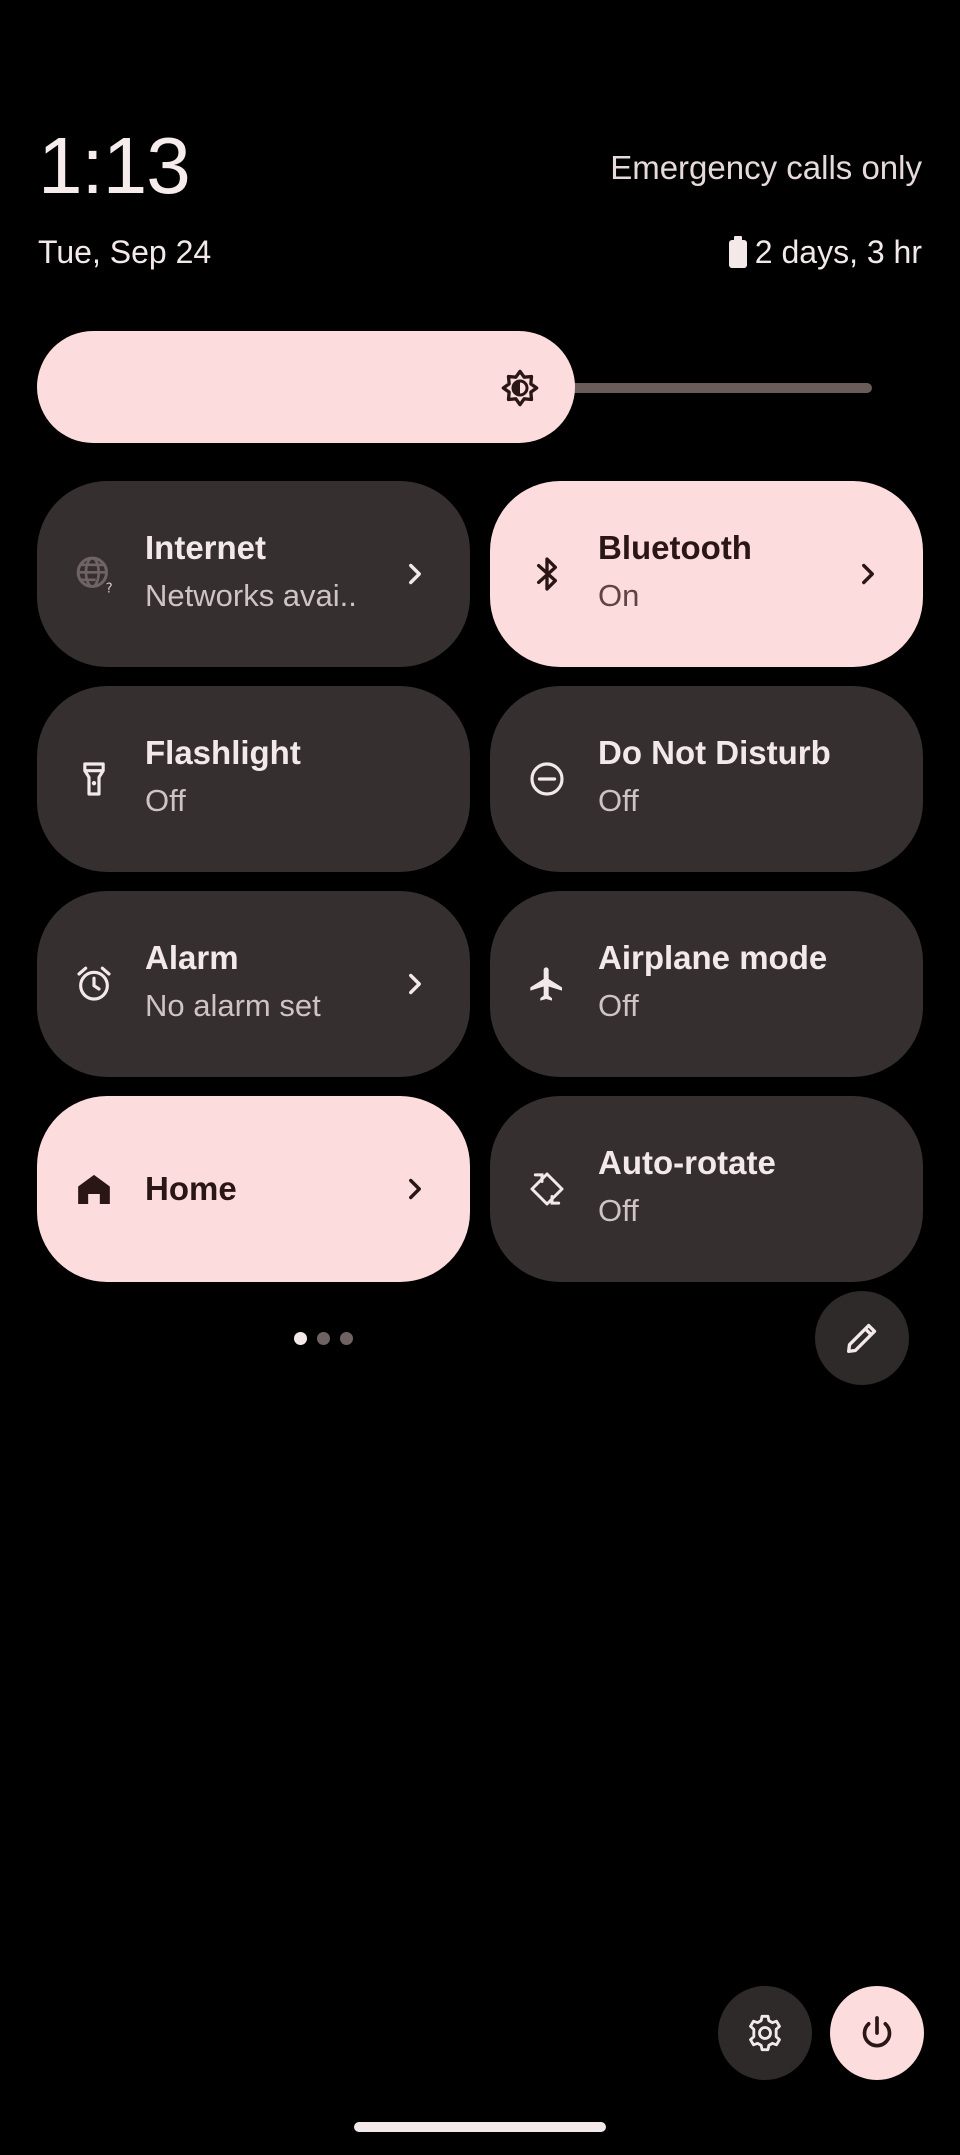  Describe the element at coordinates (253, 1189) in the screenshot. I see `tile-home: Home` at that location.